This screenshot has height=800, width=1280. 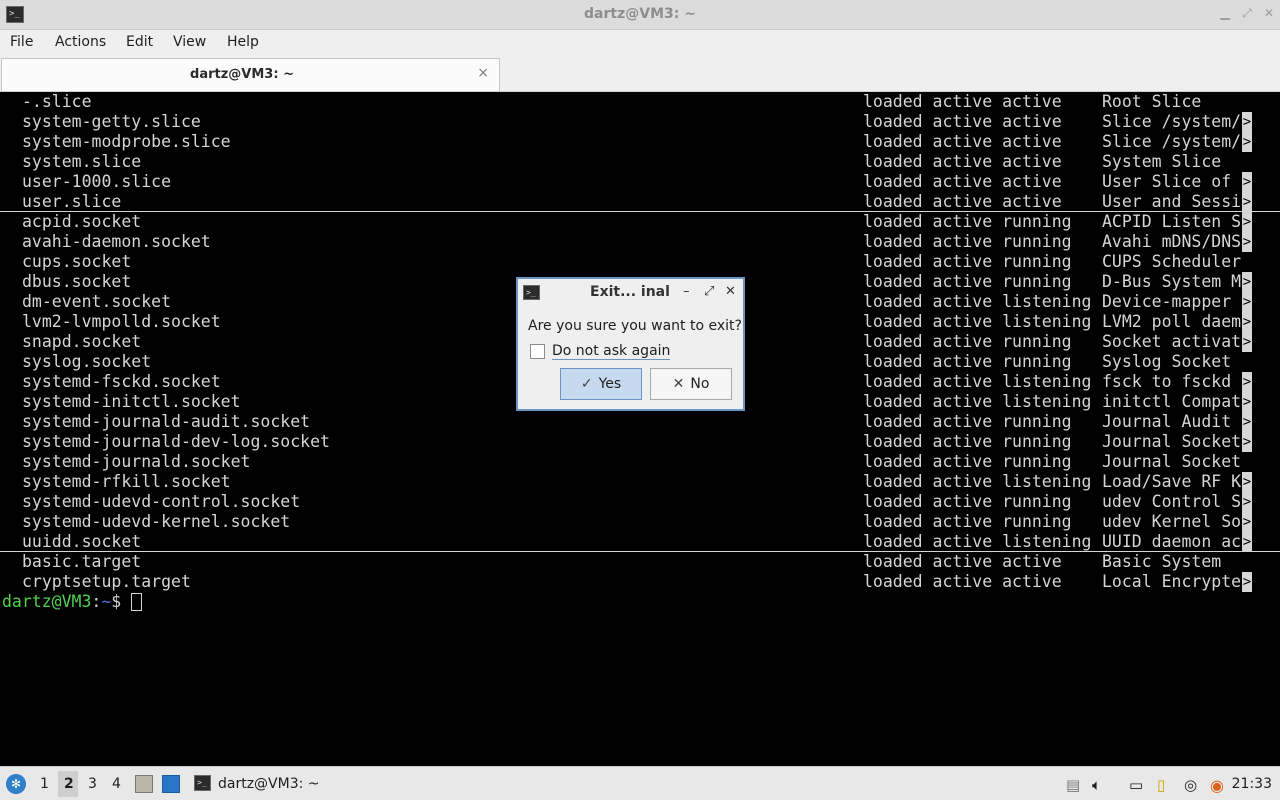 What do you see at coordinates (144, 784) in the screenshot?
I see `file-manager-icon` at bounding box center [144, 784].